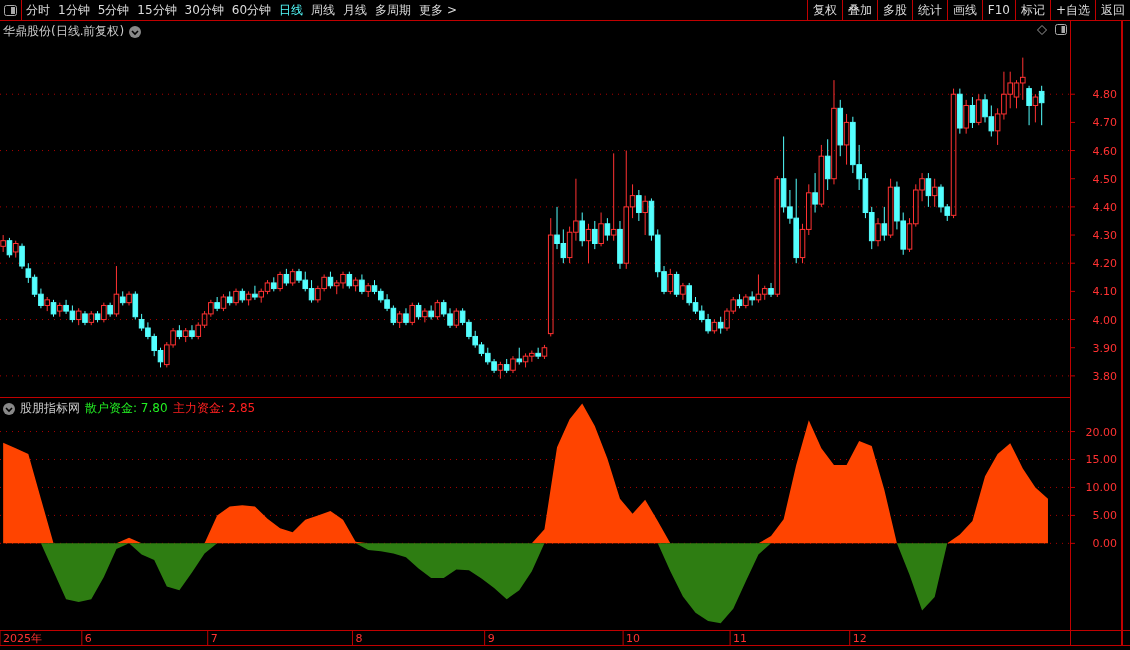 The height and width of the screenshot is (650, 1130). What do you see at coordinates (894, 10) in the screenshot?
I see `toolbar-button: 多股` at bounding box center [894, 10].